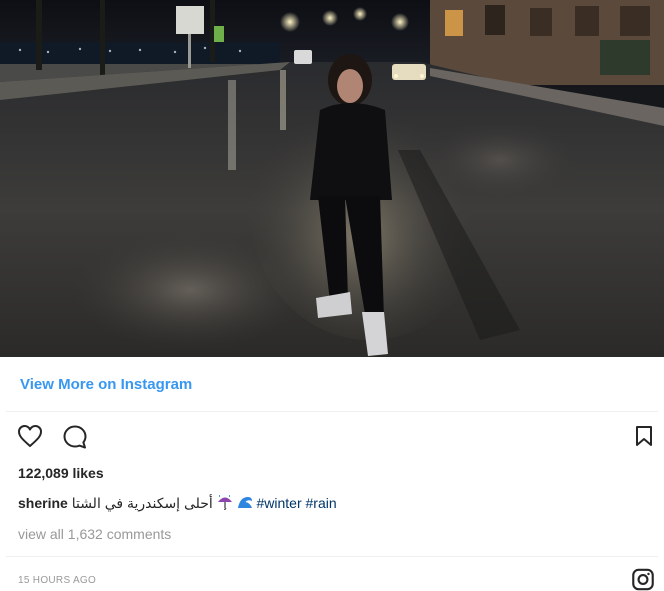 This screenshot has width=664, height=591. What do you see at coordinates (332, 556) in the screenshot?
I see `divider` at bounding box center [332, 556].